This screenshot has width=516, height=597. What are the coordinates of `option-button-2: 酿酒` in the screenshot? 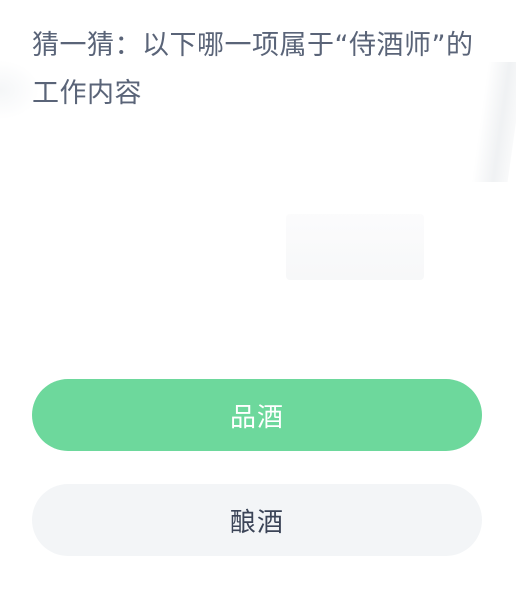 It's located at (257, 520).